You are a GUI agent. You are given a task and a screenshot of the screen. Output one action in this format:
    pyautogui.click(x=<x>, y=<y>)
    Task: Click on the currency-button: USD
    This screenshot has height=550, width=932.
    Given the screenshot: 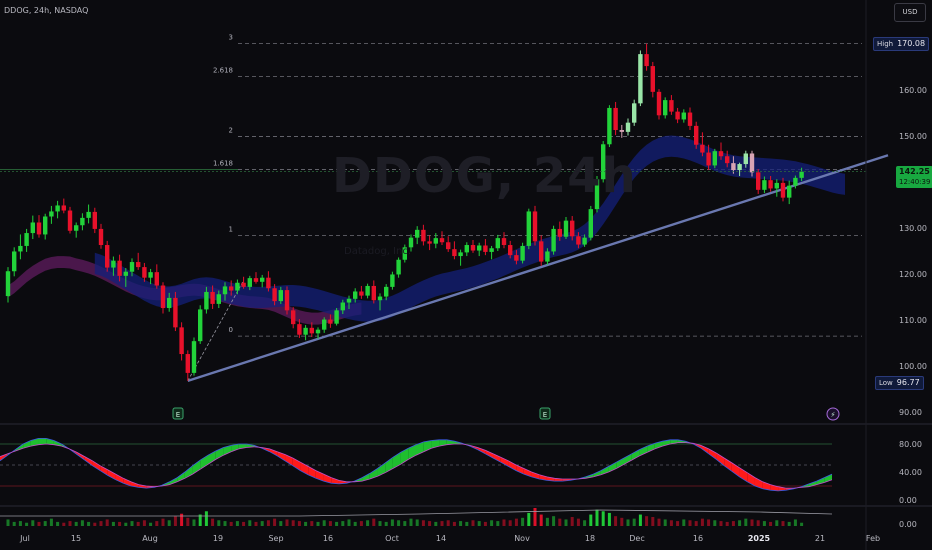 What is the action you would take?
    pyautogui.click(x=910, y=12)
    